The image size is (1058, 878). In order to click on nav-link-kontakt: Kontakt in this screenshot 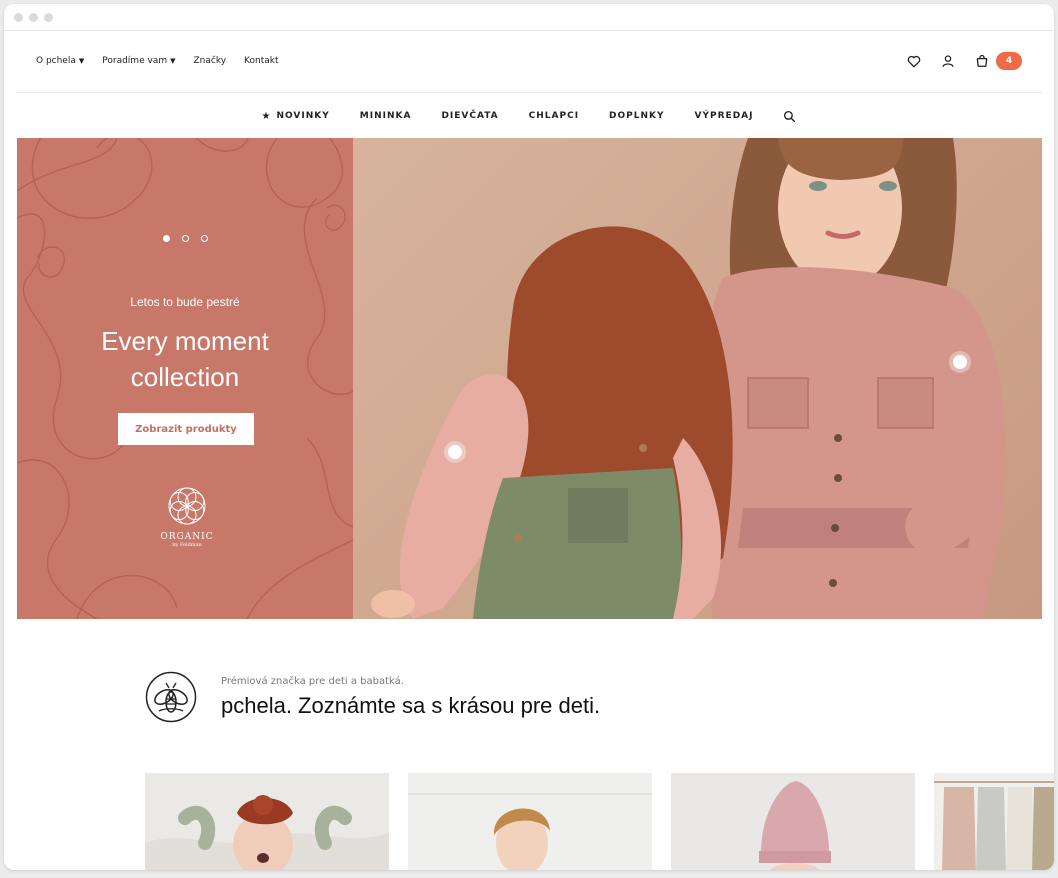, I will do `click(261, 61)`.